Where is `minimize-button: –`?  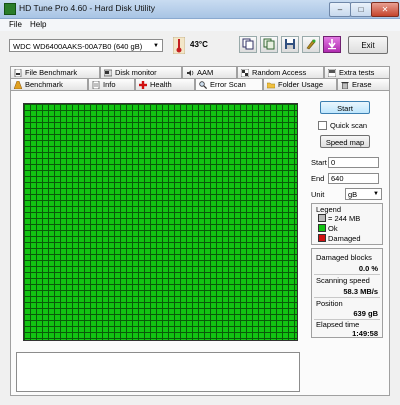
minimize-button: – is located at coordinates (340, 9).